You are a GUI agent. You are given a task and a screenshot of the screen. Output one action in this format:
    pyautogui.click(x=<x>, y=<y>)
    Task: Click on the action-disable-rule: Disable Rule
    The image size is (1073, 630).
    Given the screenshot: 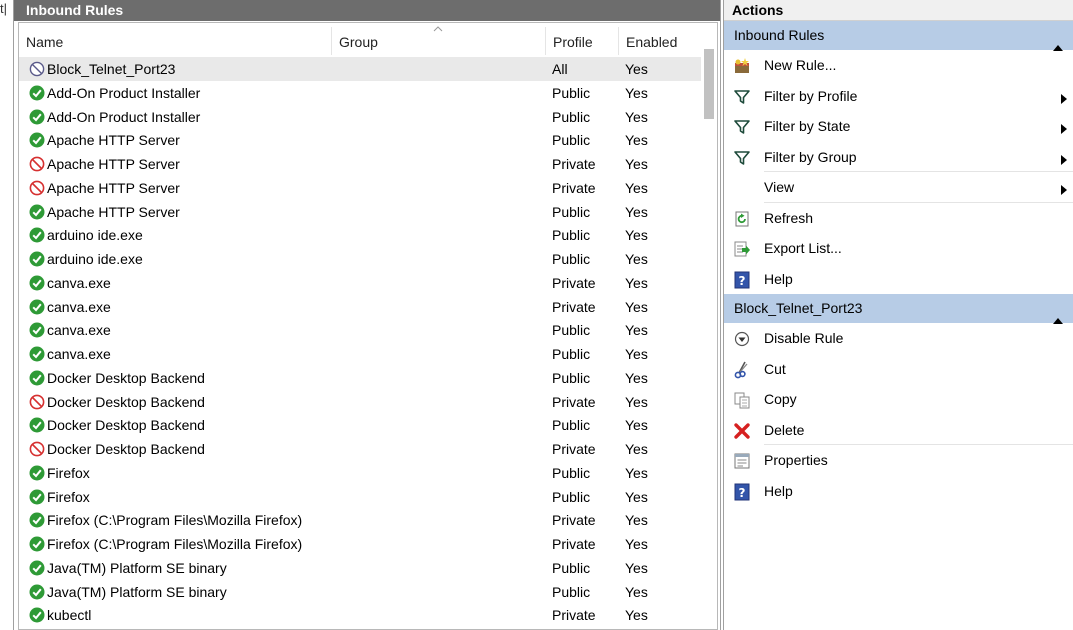 What is the action you would take?
    pyautogui.click(x=898, y=338)
    